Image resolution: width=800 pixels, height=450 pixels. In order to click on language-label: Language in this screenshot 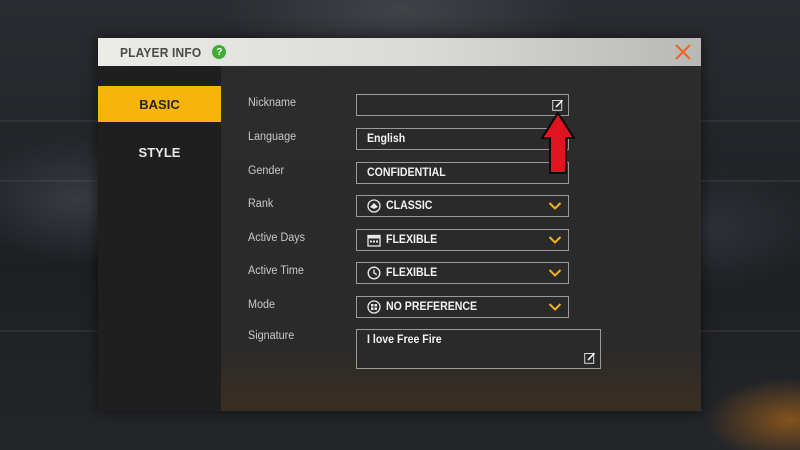, I will do `click(272, 137)`.